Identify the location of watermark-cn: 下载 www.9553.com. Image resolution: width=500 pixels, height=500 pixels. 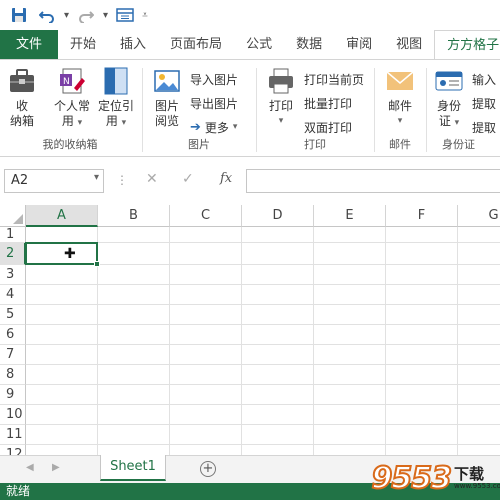
(477, 478).